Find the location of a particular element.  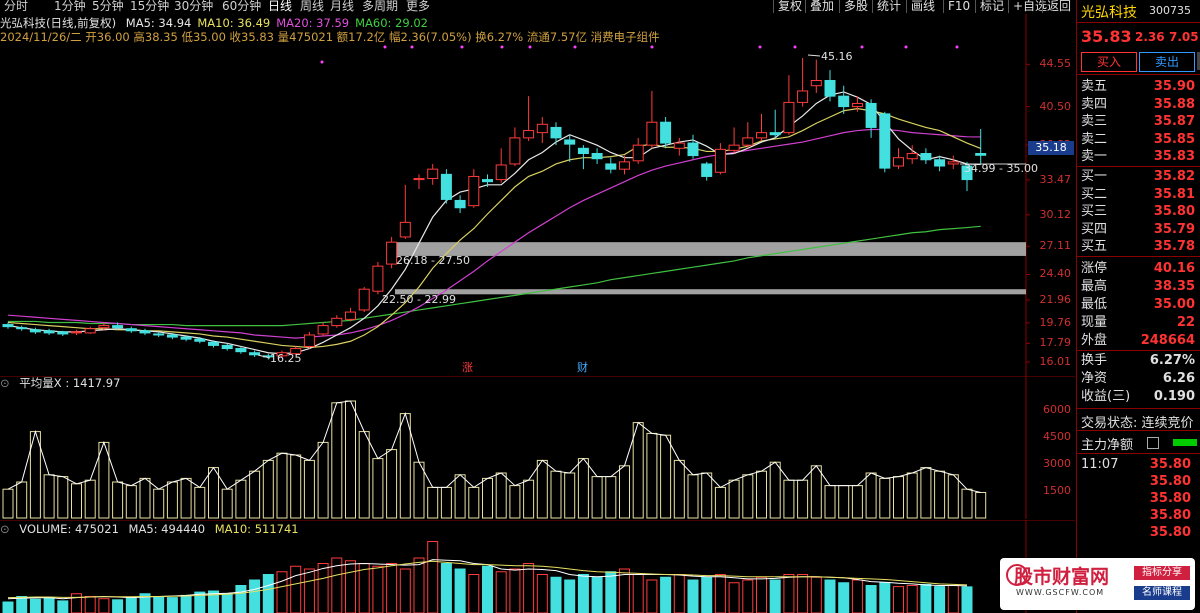

toolbar-button-1: 叠加 is located at coordinates (821, 6).